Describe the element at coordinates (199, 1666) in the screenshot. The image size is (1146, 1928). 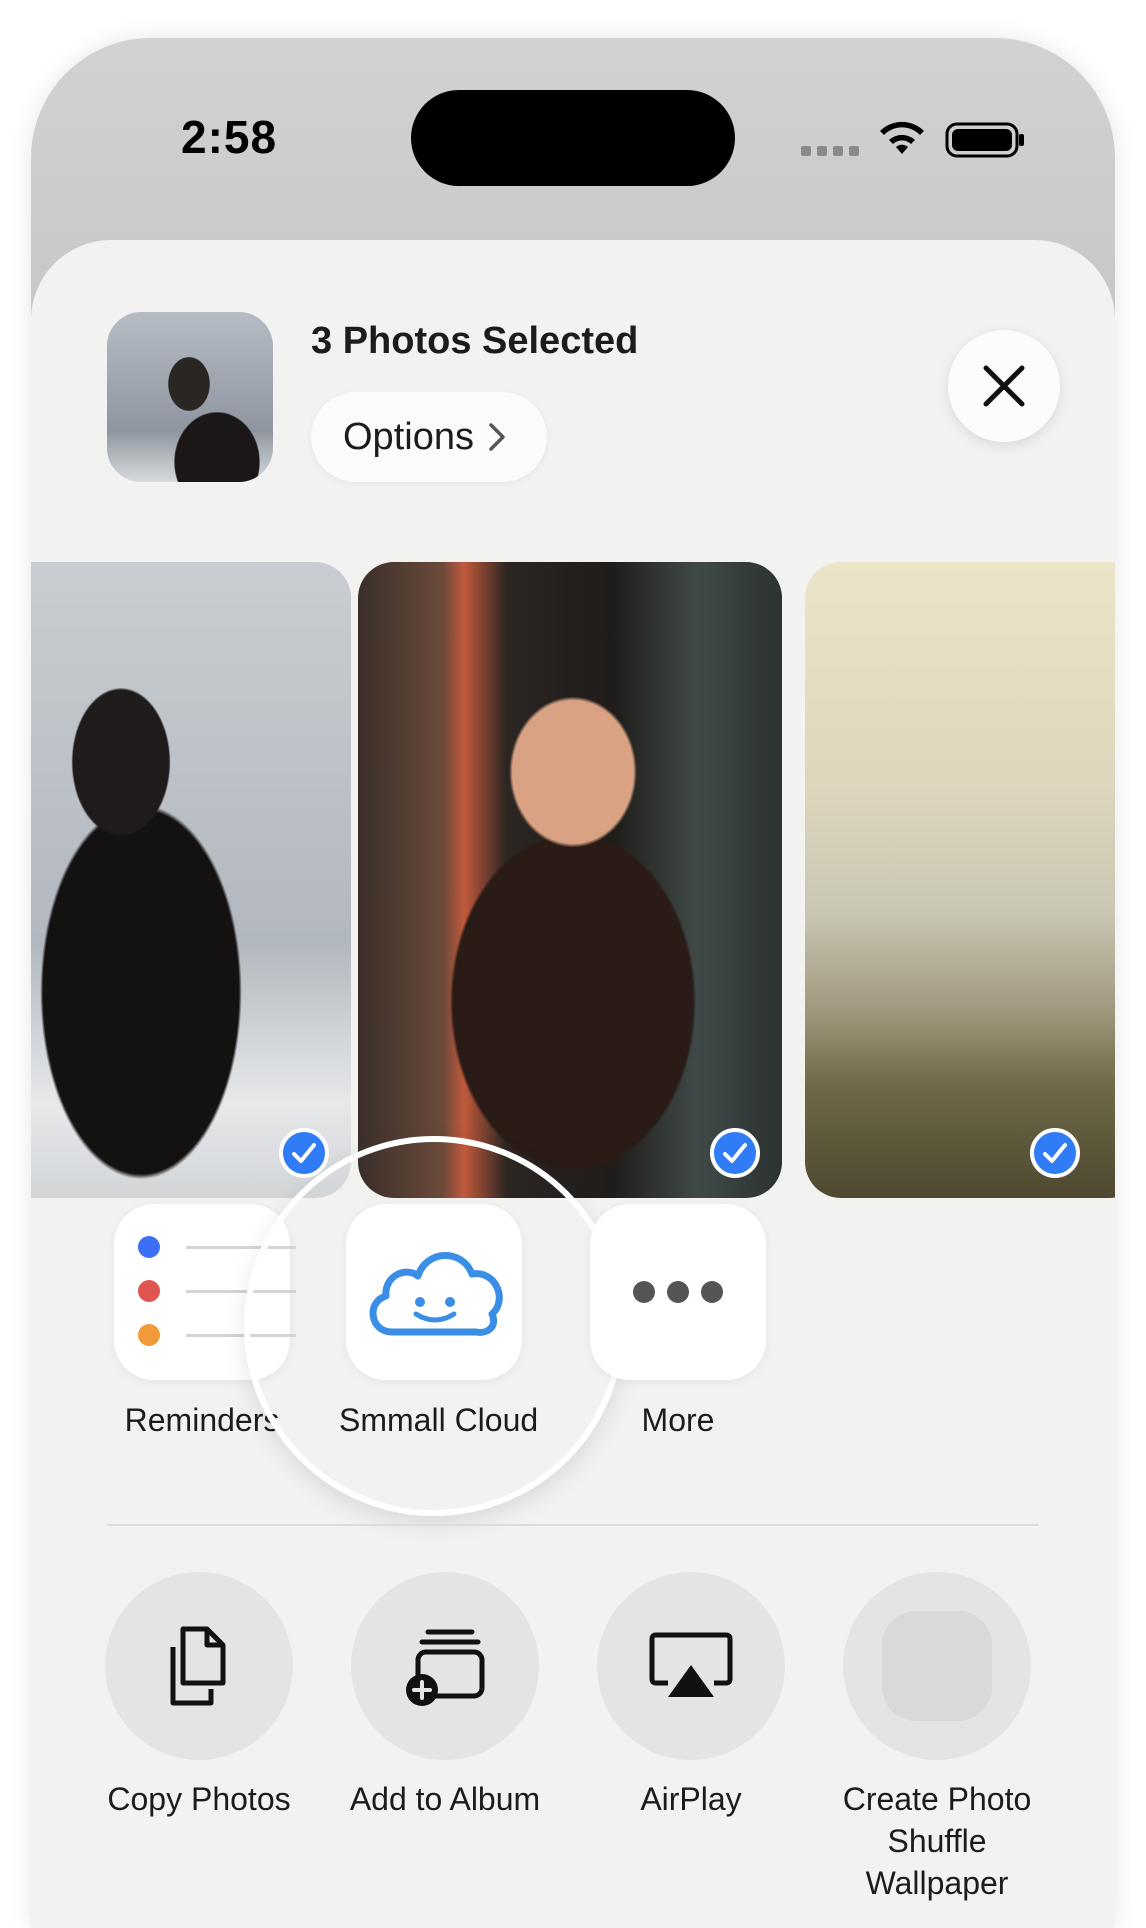
I see `copy-icon` at that location.